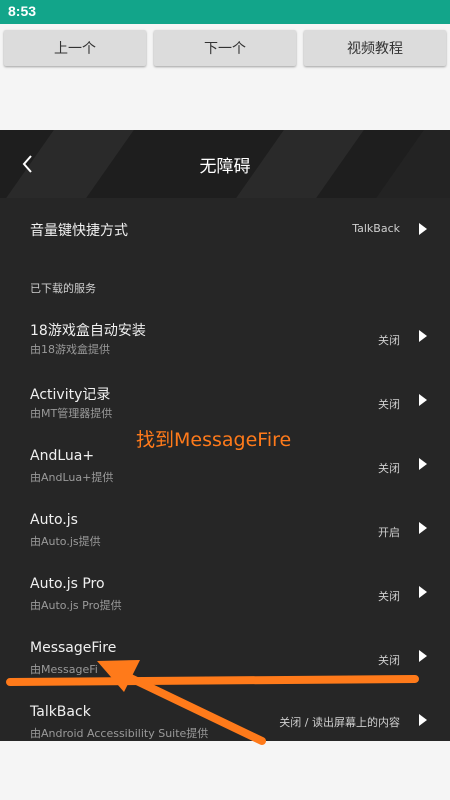 The width and height of the screenshot is (450, 800). What do you see at coordinates (339, 722) in the screenshot?
I see `service-status: 关闭 / 读出屏幕上的内容` at bounding box center [339, 722].